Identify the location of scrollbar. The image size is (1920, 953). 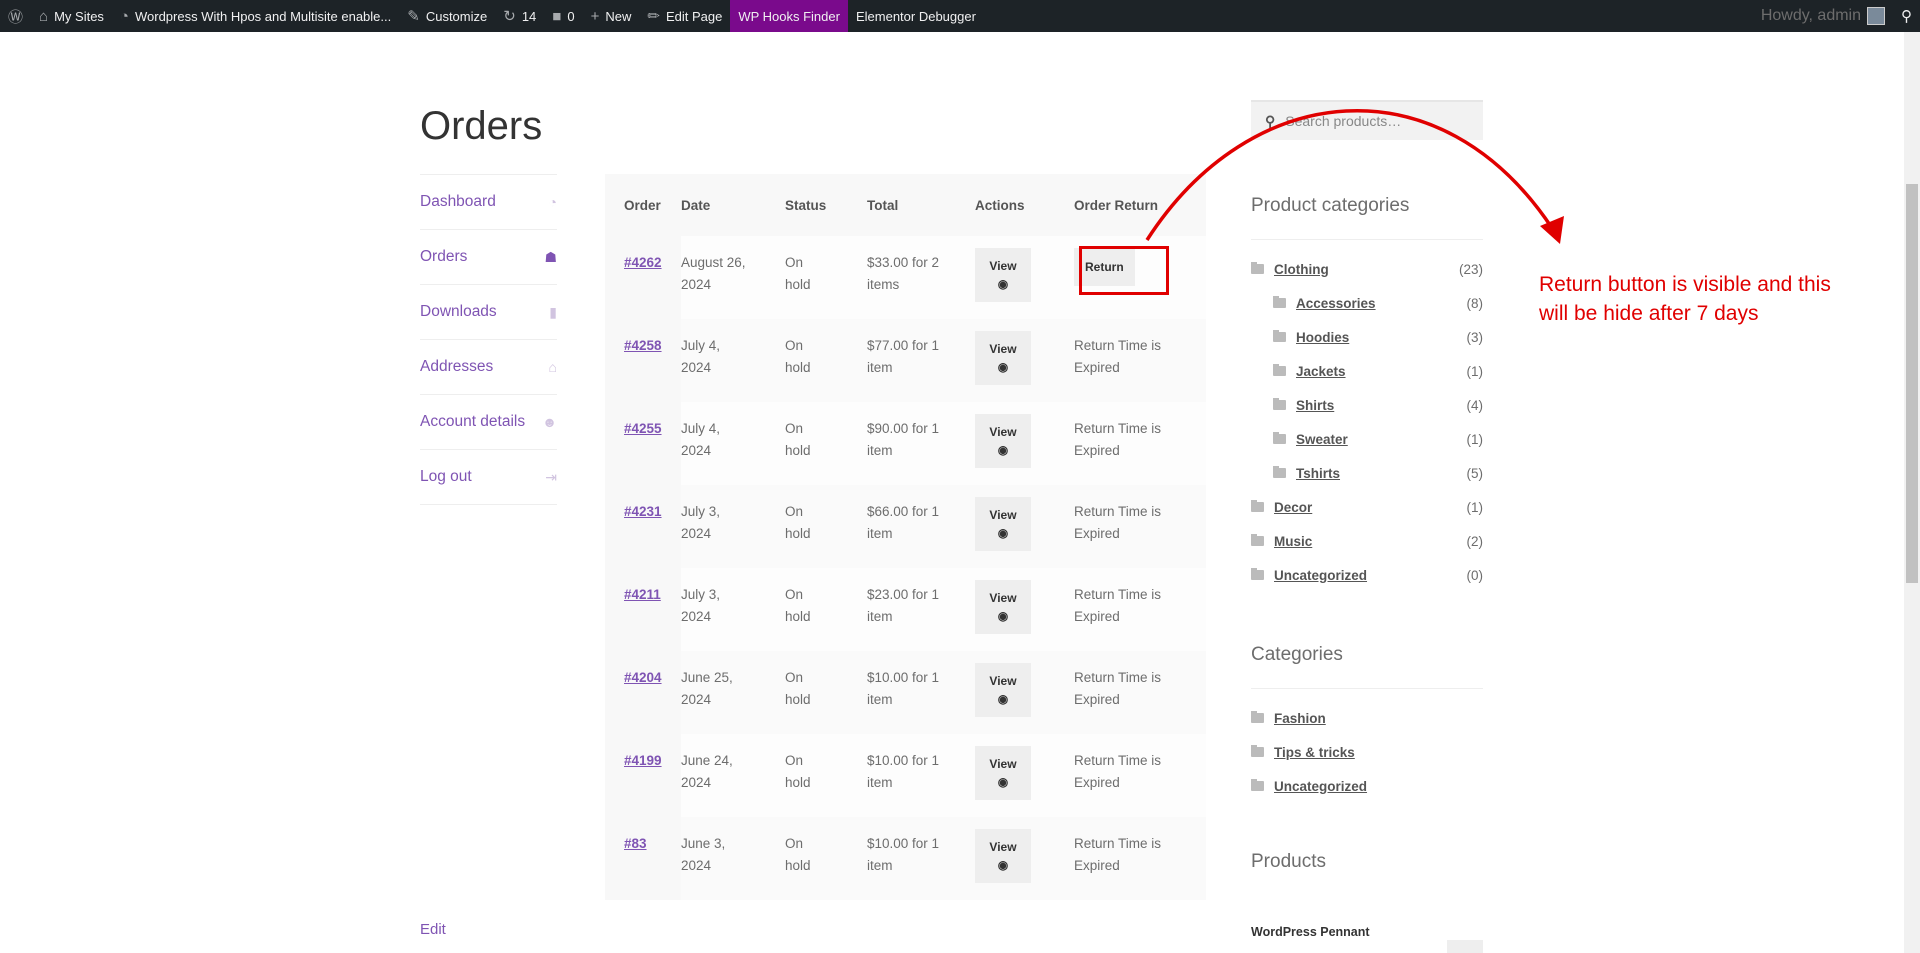
(1912, 492).